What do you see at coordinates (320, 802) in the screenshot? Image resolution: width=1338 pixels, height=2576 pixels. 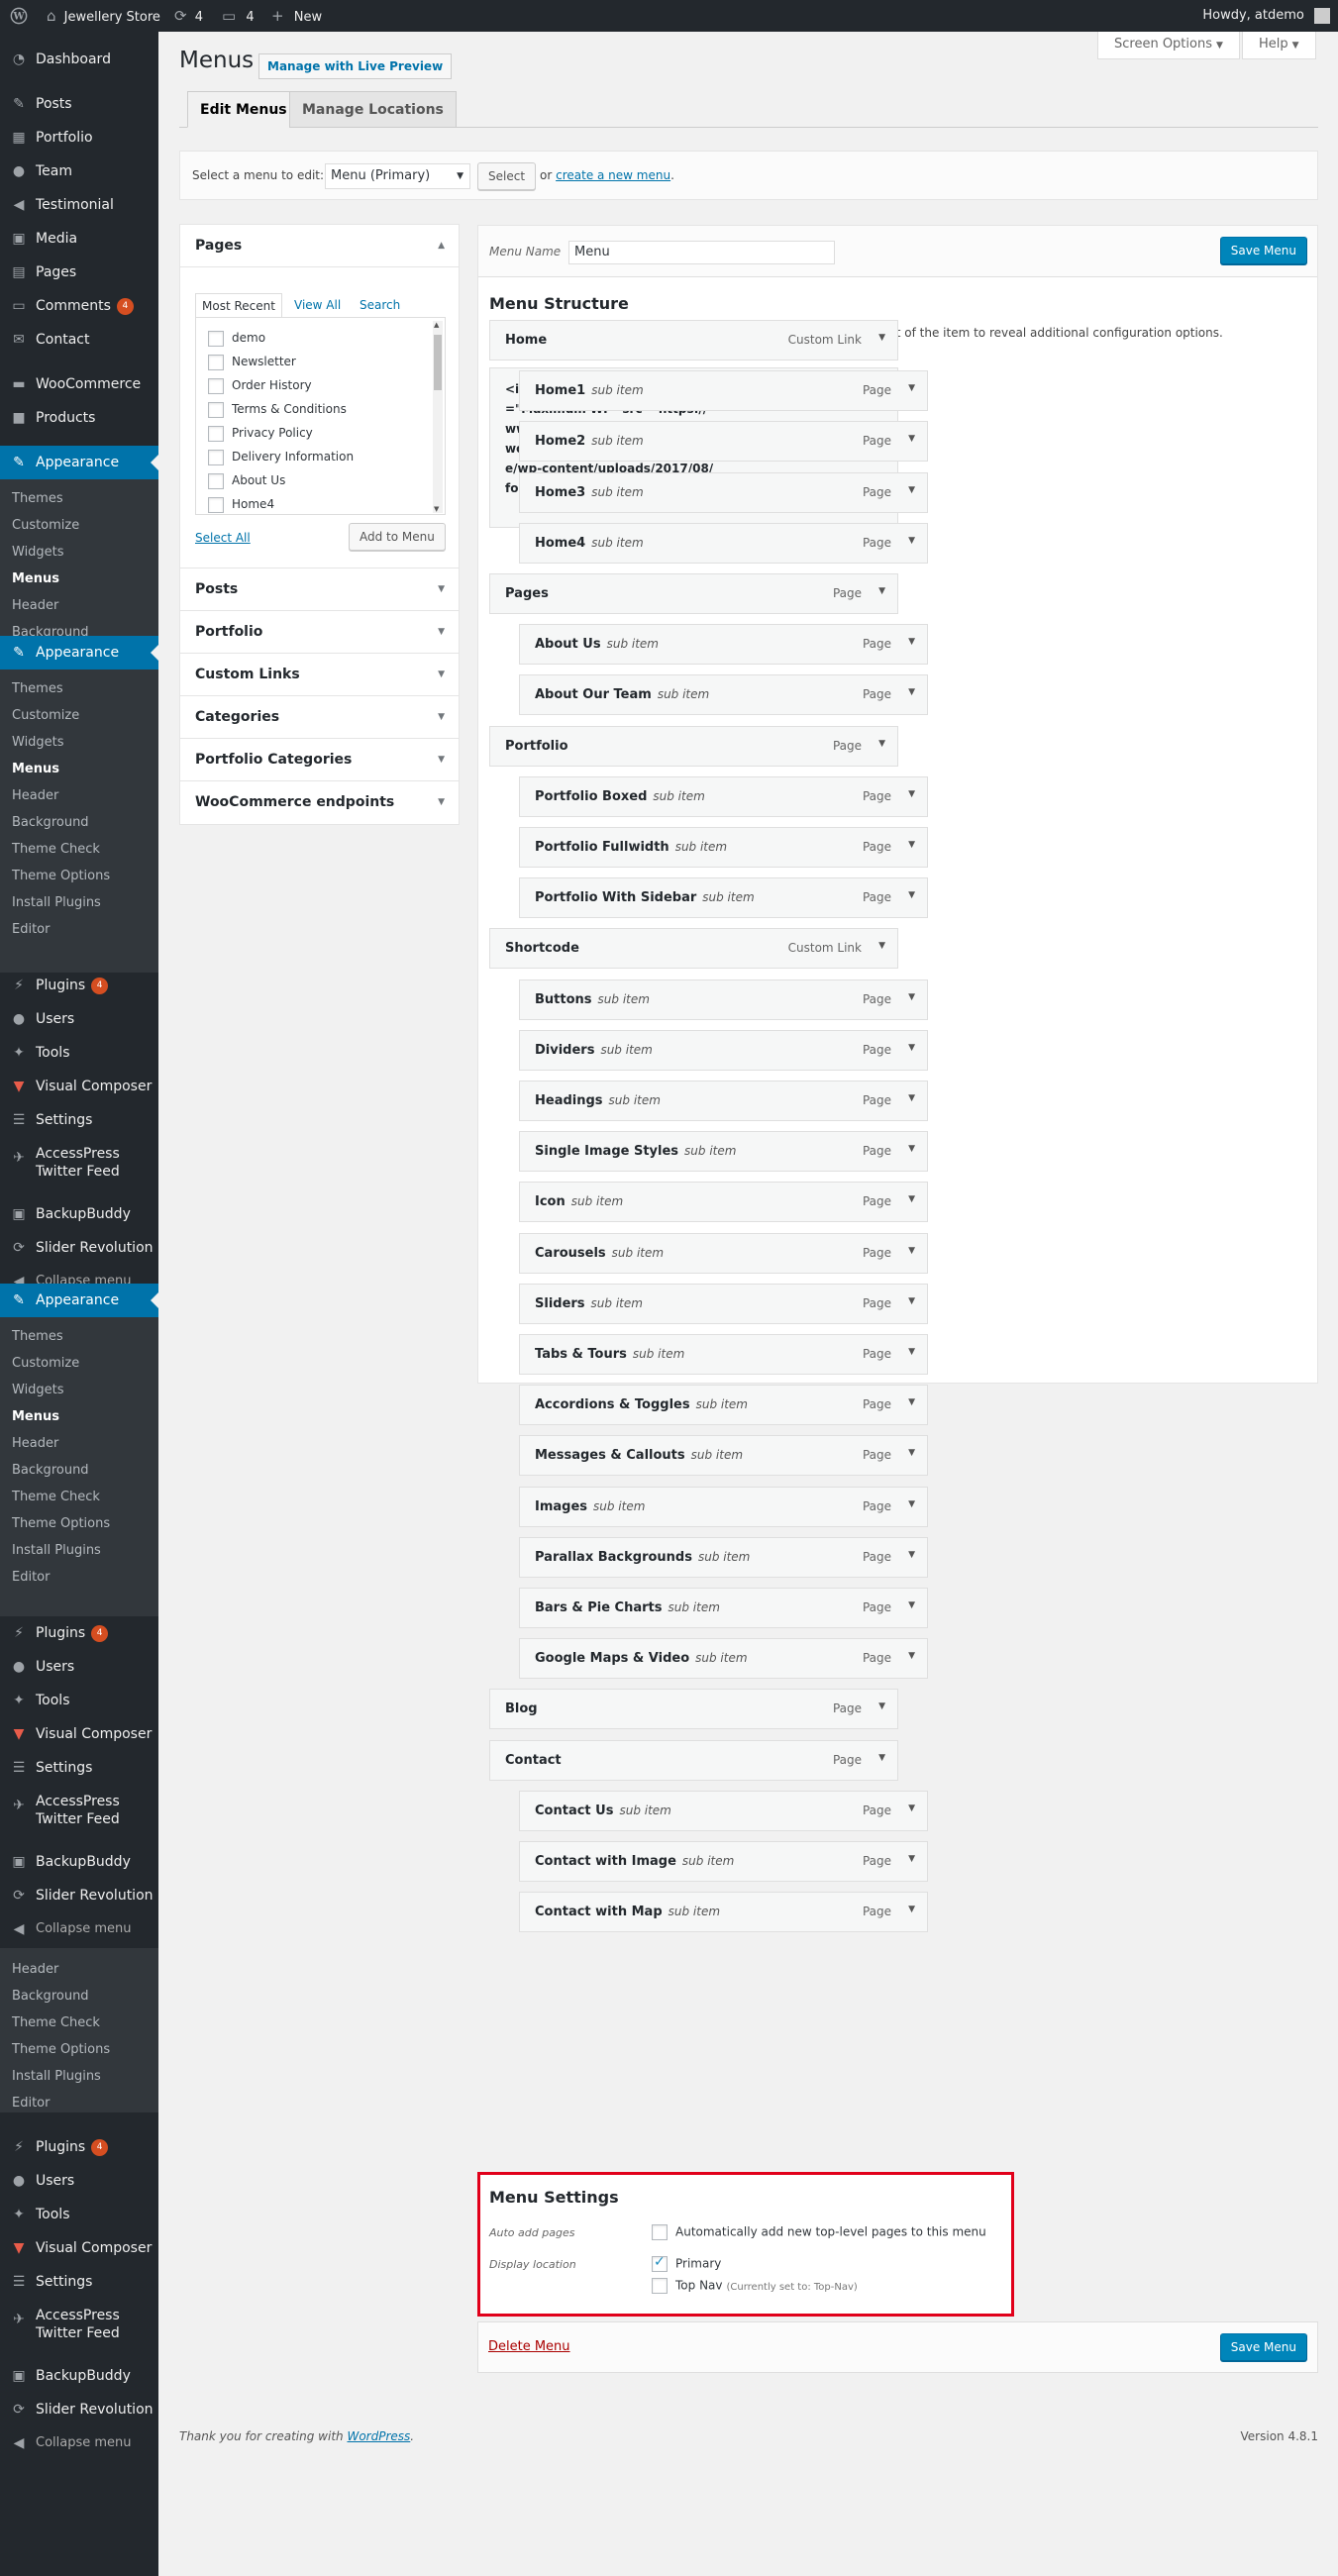 I see `accordion-woocommerce-endpoints-header: WooCommerce endpoints ▼` at bounding box center [320, 802].